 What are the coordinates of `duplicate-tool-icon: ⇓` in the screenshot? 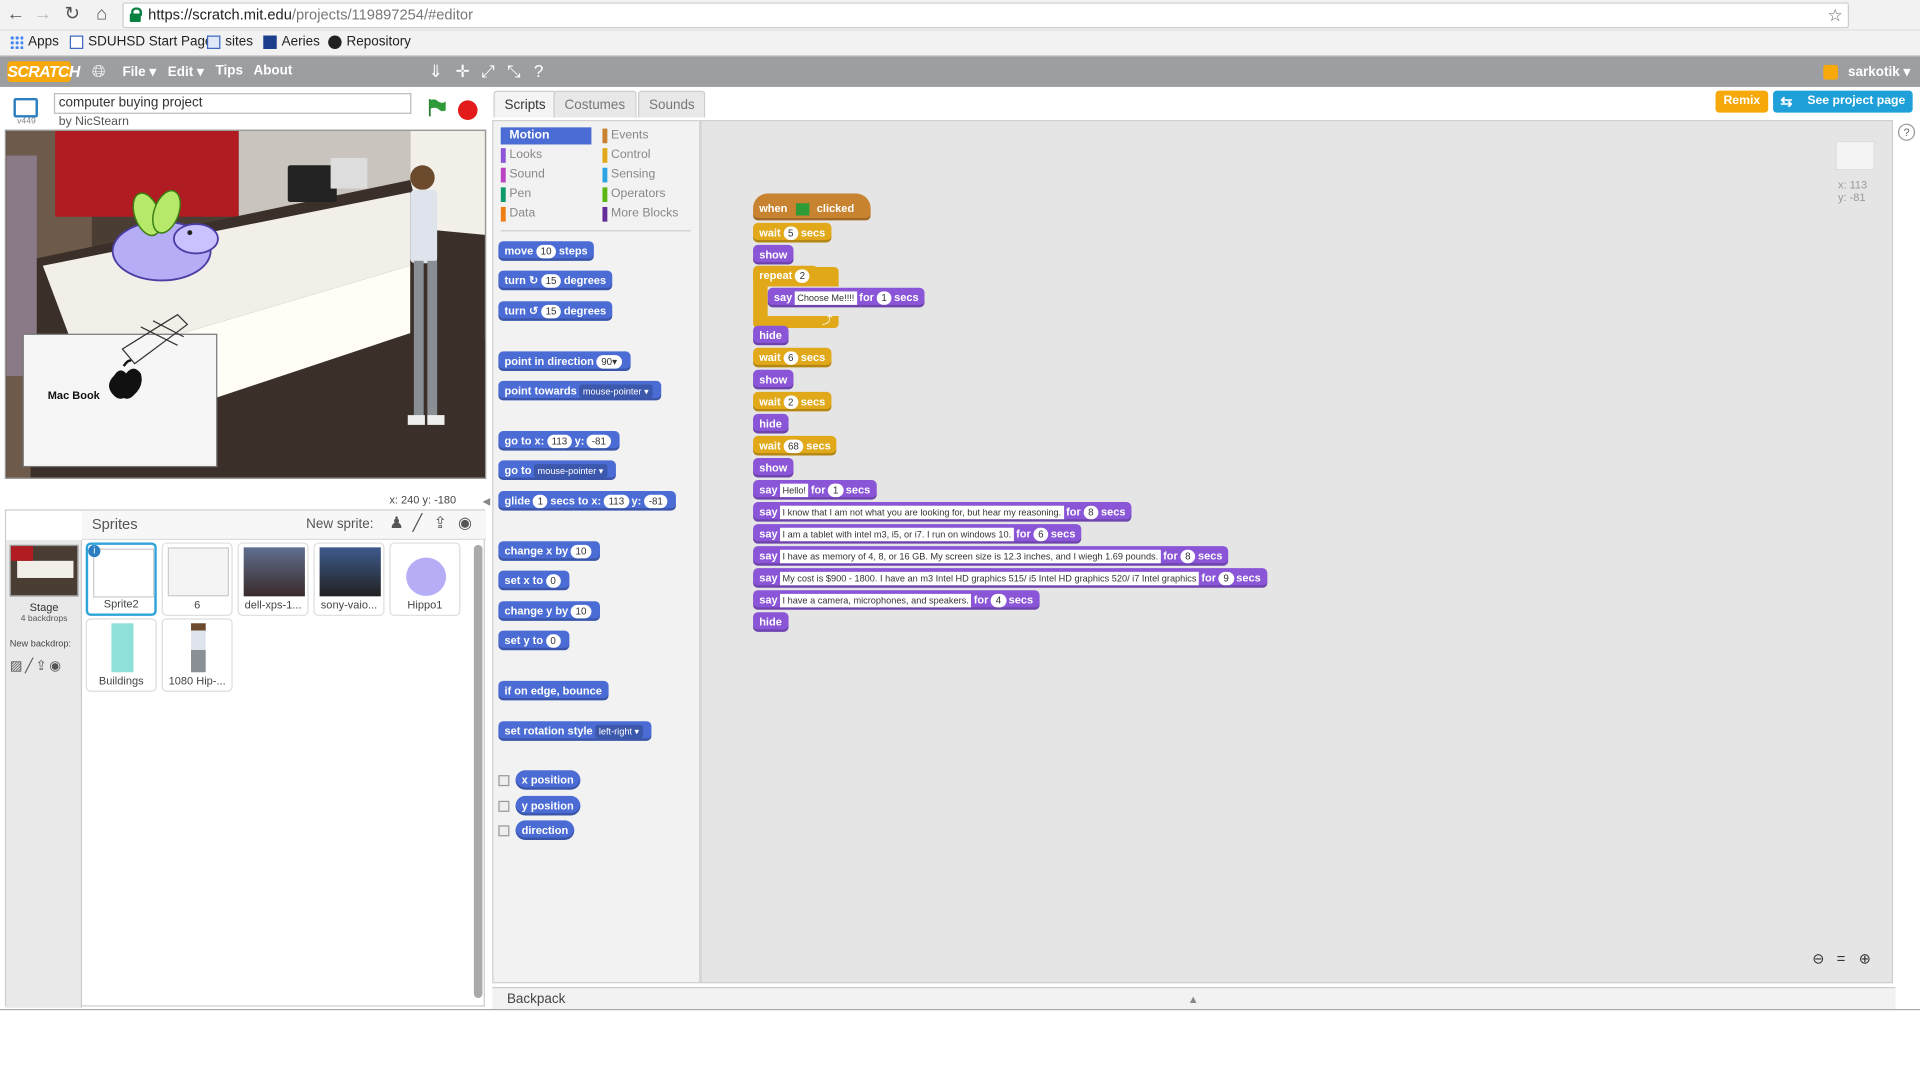 It's located at (436, 71).